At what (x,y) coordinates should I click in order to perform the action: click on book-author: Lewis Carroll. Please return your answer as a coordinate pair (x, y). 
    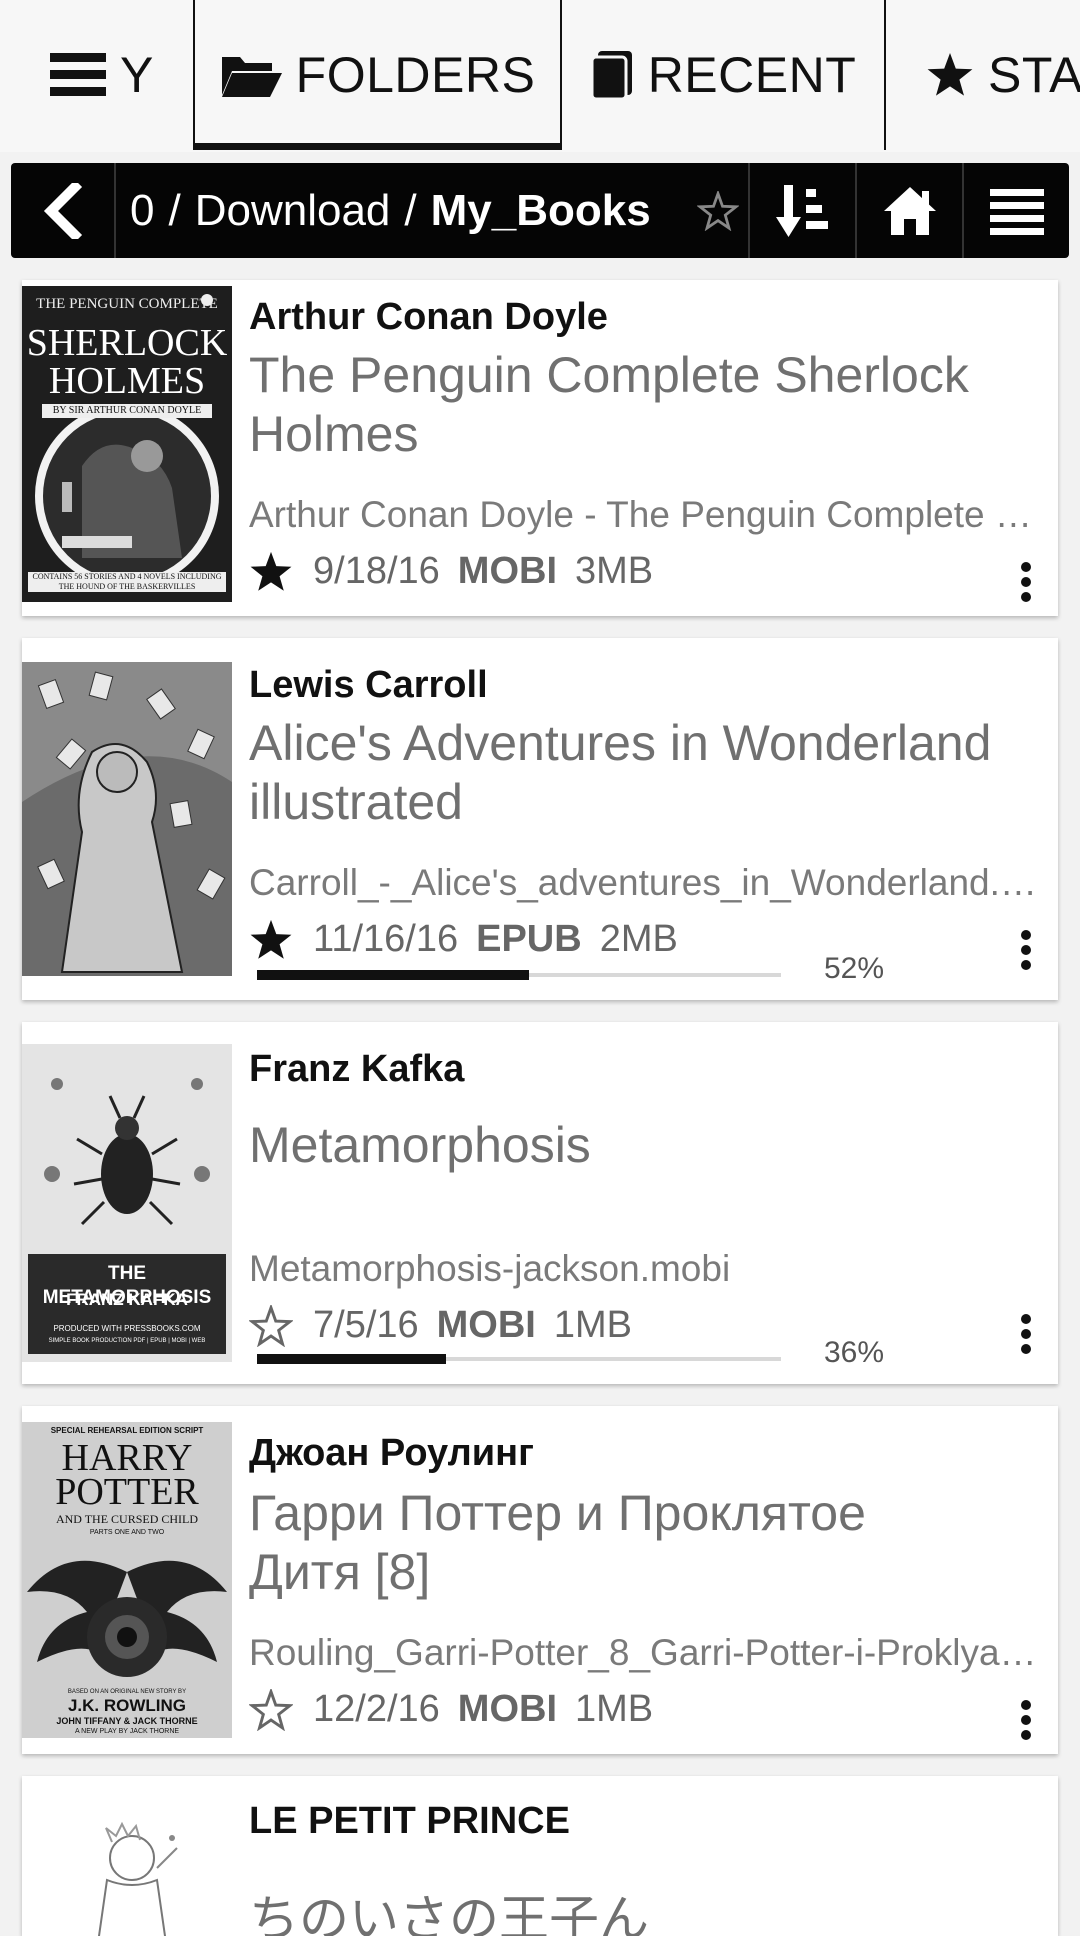
    Looking at the image, I should click on (368, 685).